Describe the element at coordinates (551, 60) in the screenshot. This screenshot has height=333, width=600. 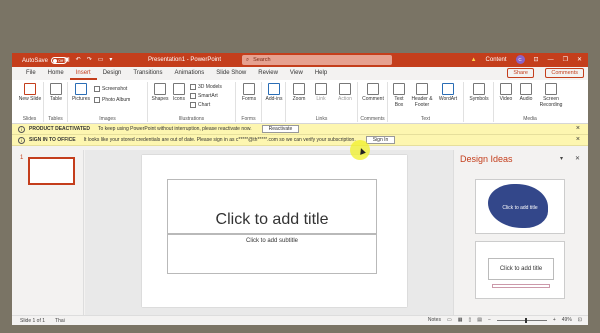
I see `minimize-icon: —` at that location.